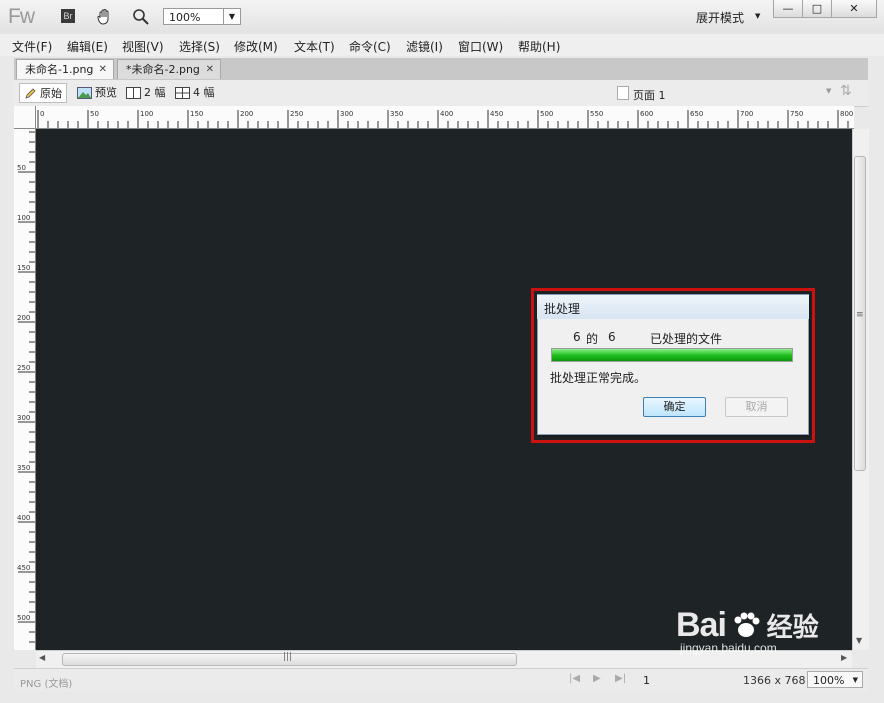  Describe the element at coordinates (30, 93) in the screenshot. I see `pencil-icon` at that location.